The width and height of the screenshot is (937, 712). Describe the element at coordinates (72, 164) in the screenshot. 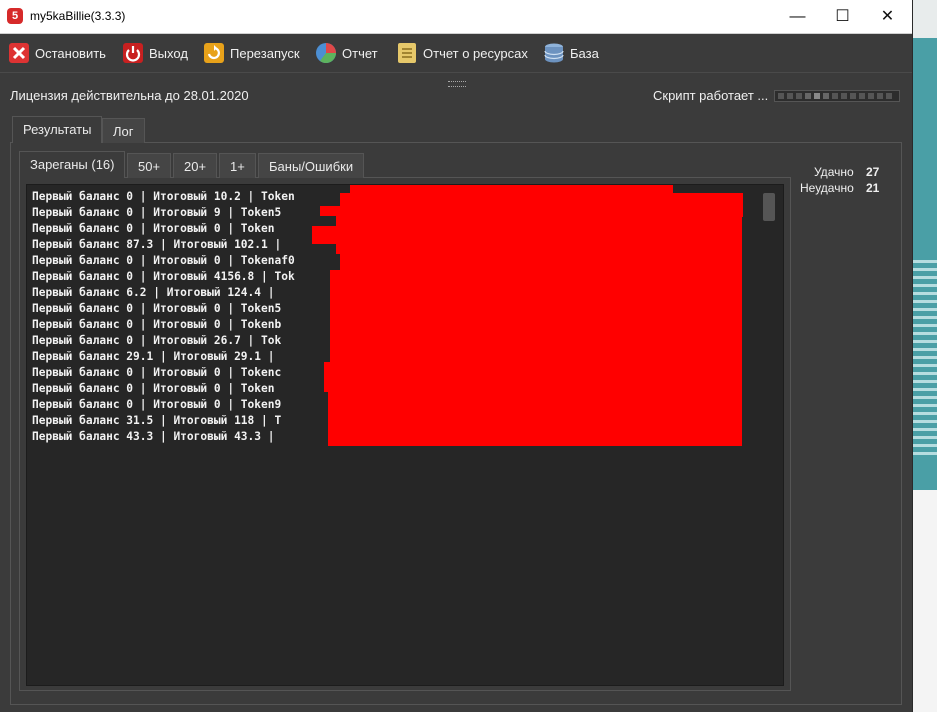

I see `tab-registered: Зареганы (16)` at that location.